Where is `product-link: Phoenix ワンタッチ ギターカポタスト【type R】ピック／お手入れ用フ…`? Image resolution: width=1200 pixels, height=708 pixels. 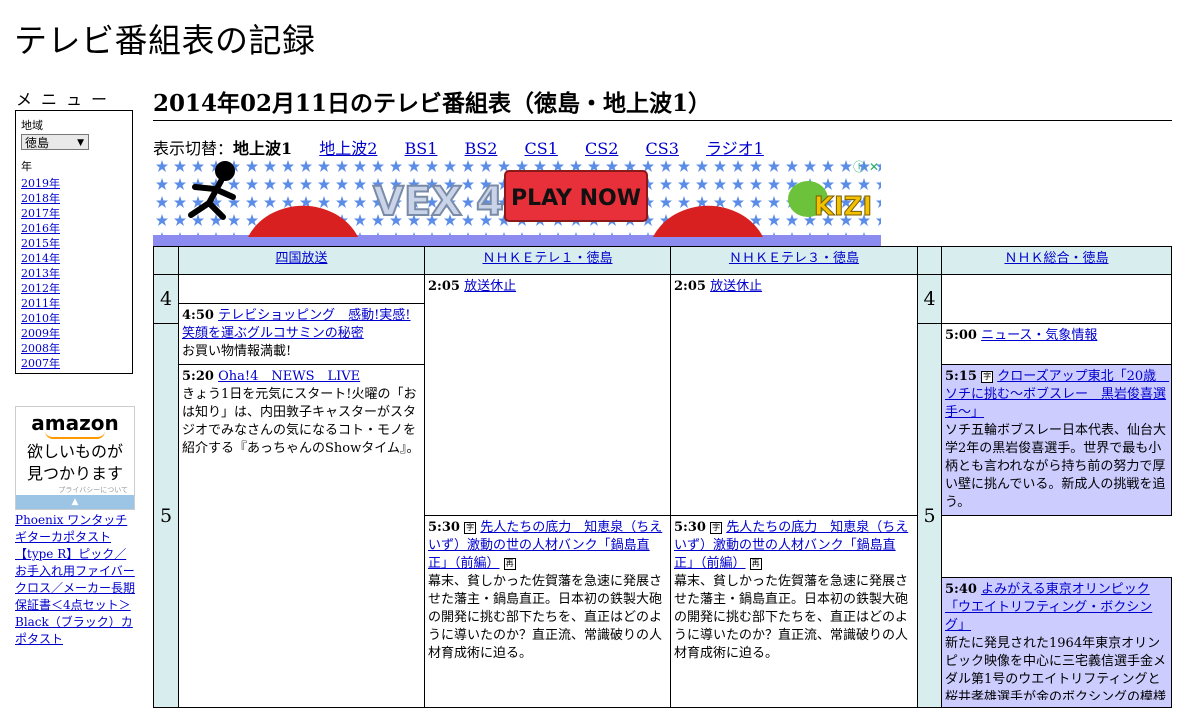 product-link: Phoenix ワンタッチ ギターカポタスト【type R】ピック／お手入れ用フ… is located at coordinates (75, 579).